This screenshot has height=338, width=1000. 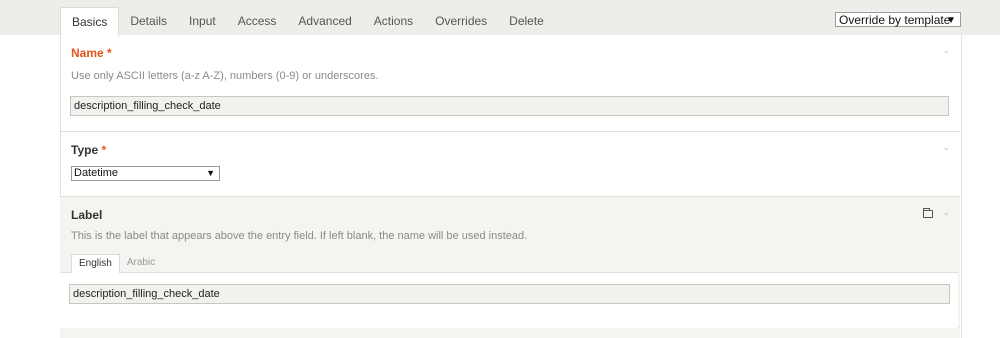 I want to click on tab-basics: Basics, so click(x=90, y=21).